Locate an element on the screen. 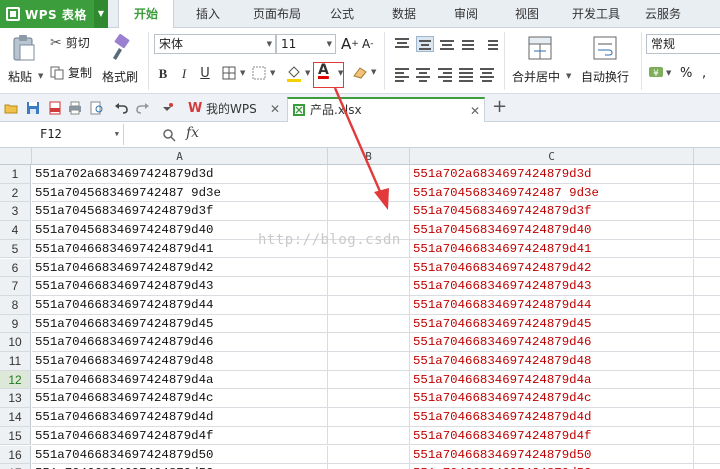 This screenshot has width=720, height=469. cell-a: 551a70466834697424879d48 is located at coordinates (180, 361).